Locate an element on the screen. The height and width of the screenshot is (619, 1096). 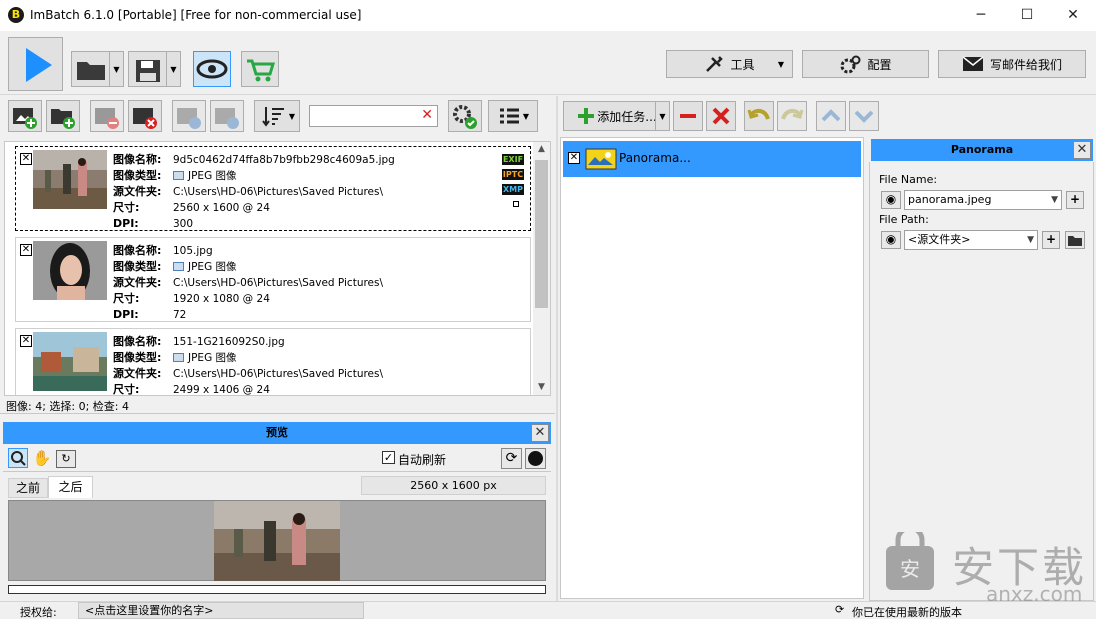
play-icon is located at coordinates (39, 65).